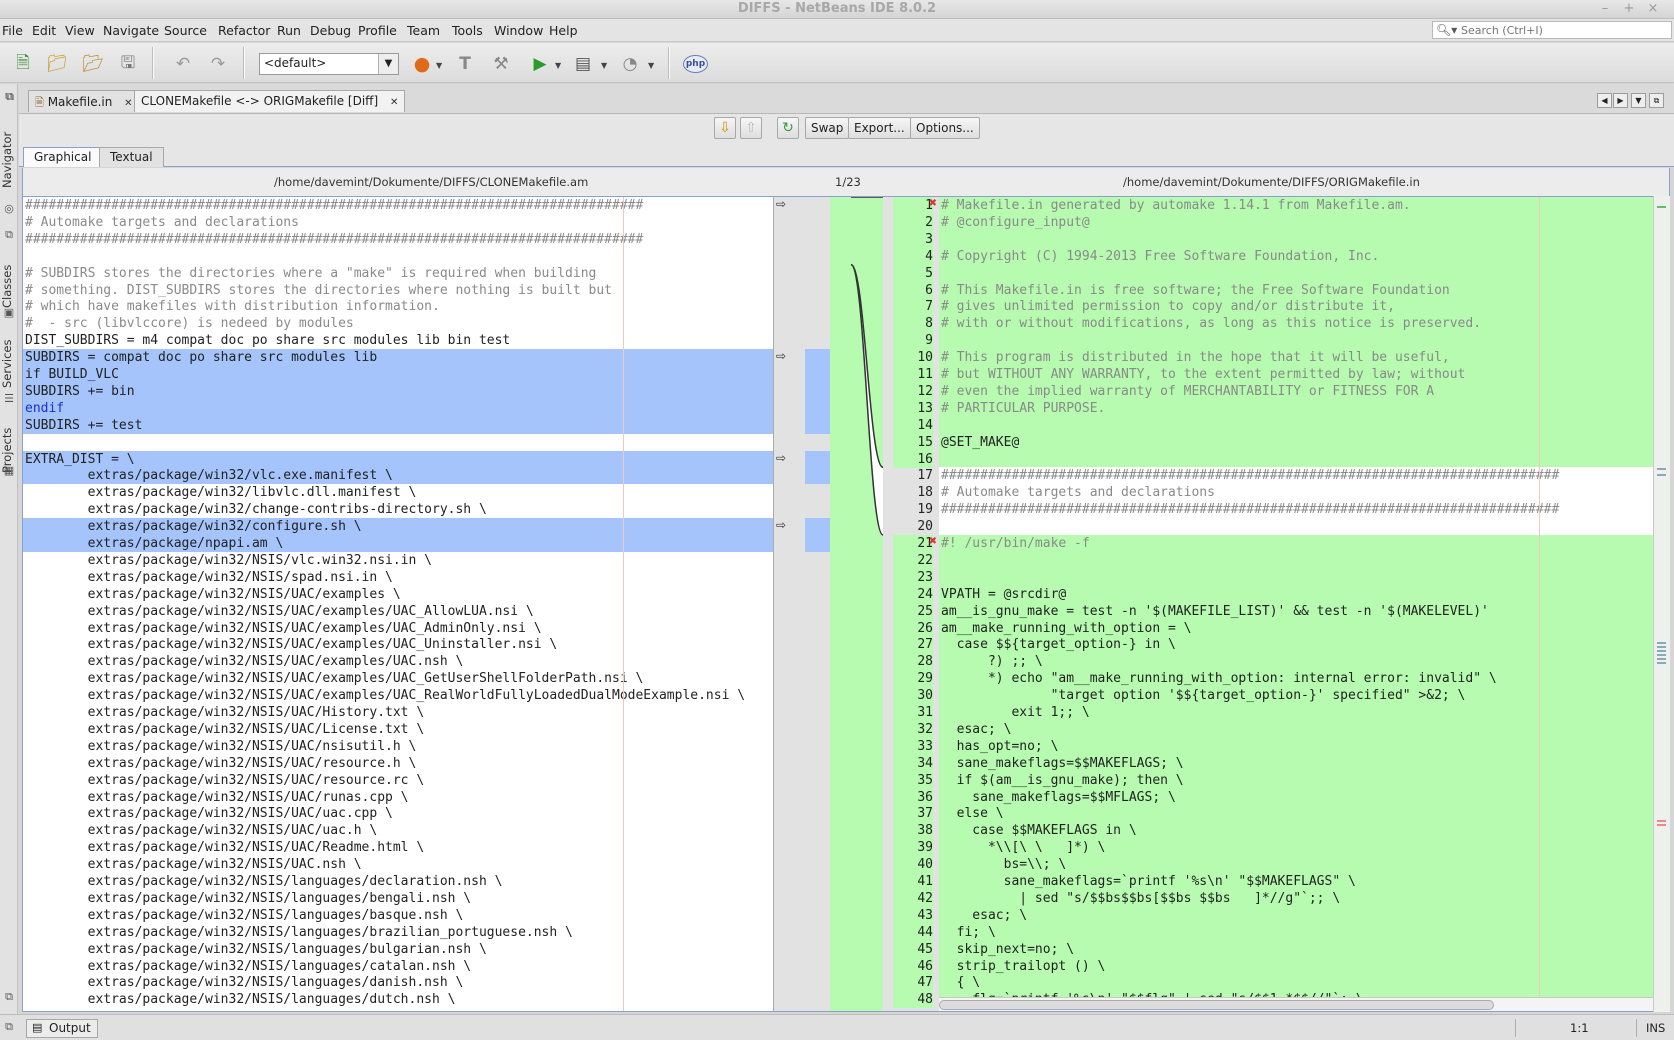 Image resolution: width=1674 pixels, height=1040 pixels. Describe the element at coordinates (9, 160) in the screenshot. I see `sidebar-tab-navigator: Navigator` at that location.